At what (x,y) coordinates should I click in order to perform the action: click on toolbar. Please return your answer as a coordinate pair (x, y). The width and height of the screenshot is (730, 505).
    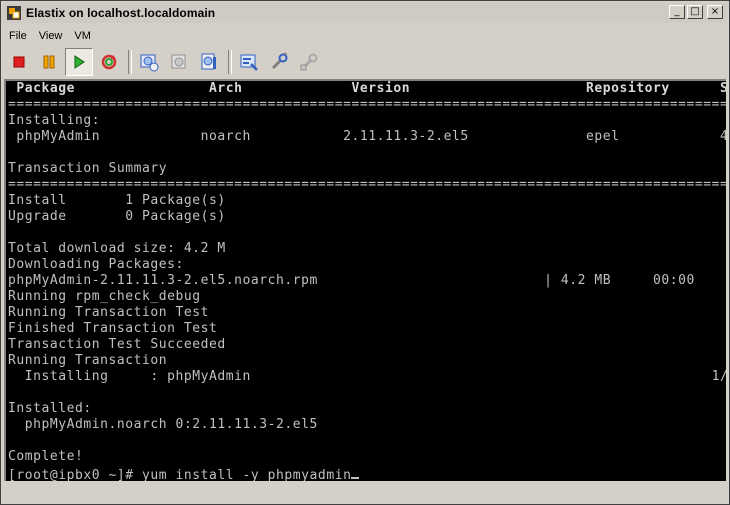
    Looking at the image, I should click on (165, 62).